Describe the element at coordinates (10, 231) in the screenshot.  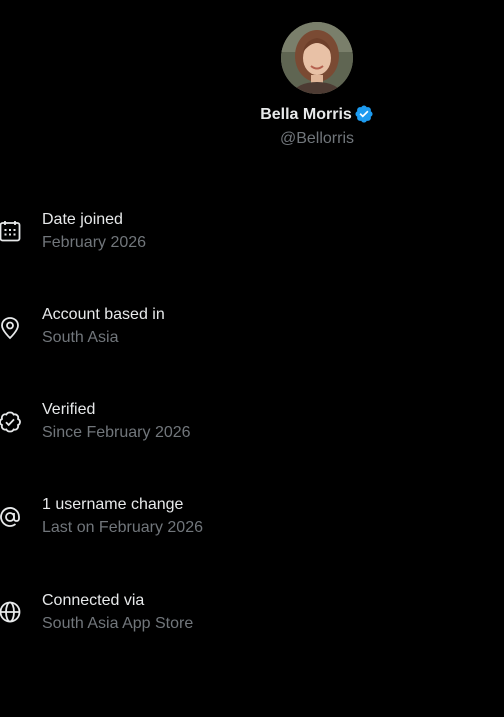
I see `calendar-icon` at that location.